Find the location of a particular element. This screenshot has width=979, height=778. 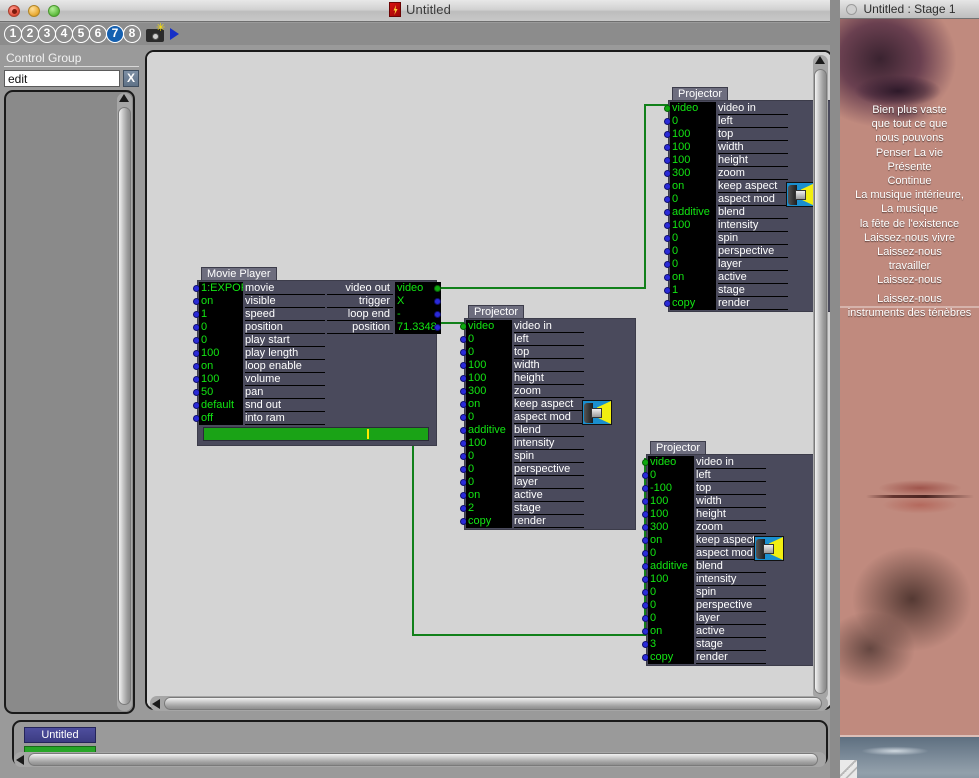

input-value-top: -100 is located at coordinates (671, 488).